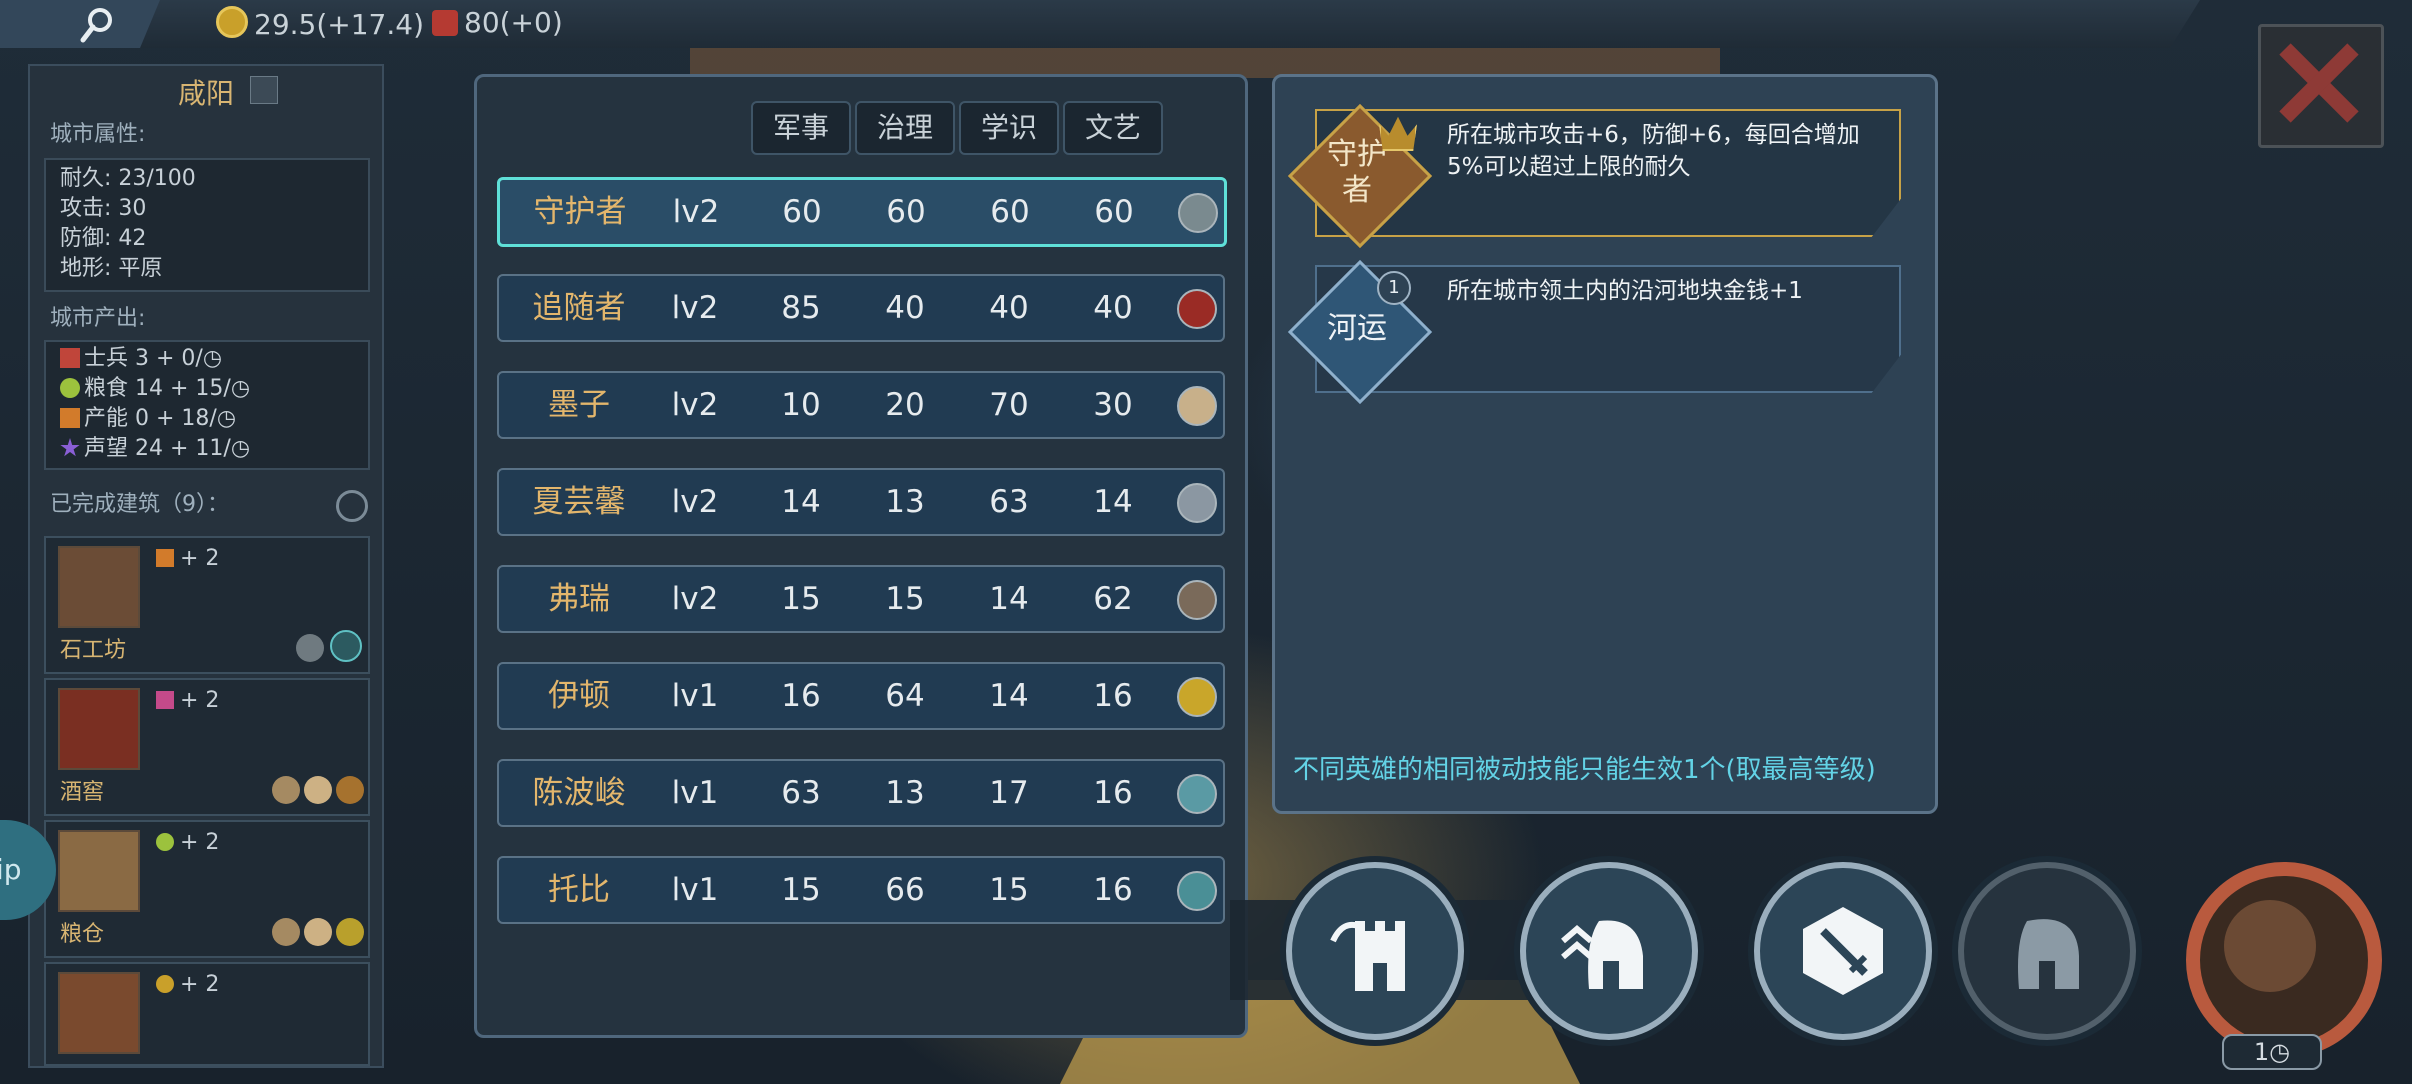 Image resolution: width=2412 pixels, height=1084 pixels. I want to click on hero-row: 守护者 lv2 60 60 60 60, so click(862, 212).